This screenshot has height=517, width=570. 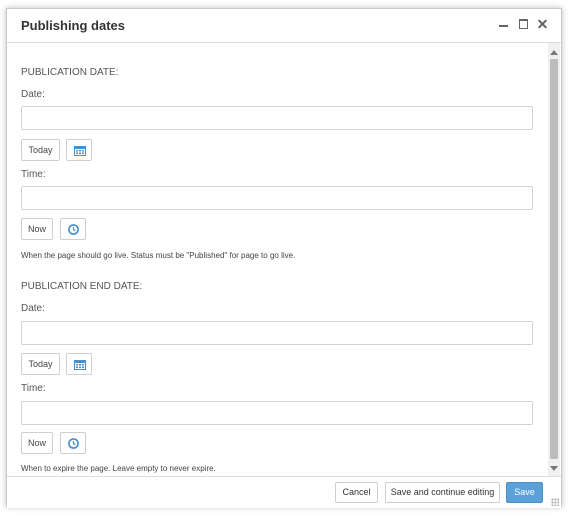 I want to click on publication-end-date-input, so click(x=277, y=333).